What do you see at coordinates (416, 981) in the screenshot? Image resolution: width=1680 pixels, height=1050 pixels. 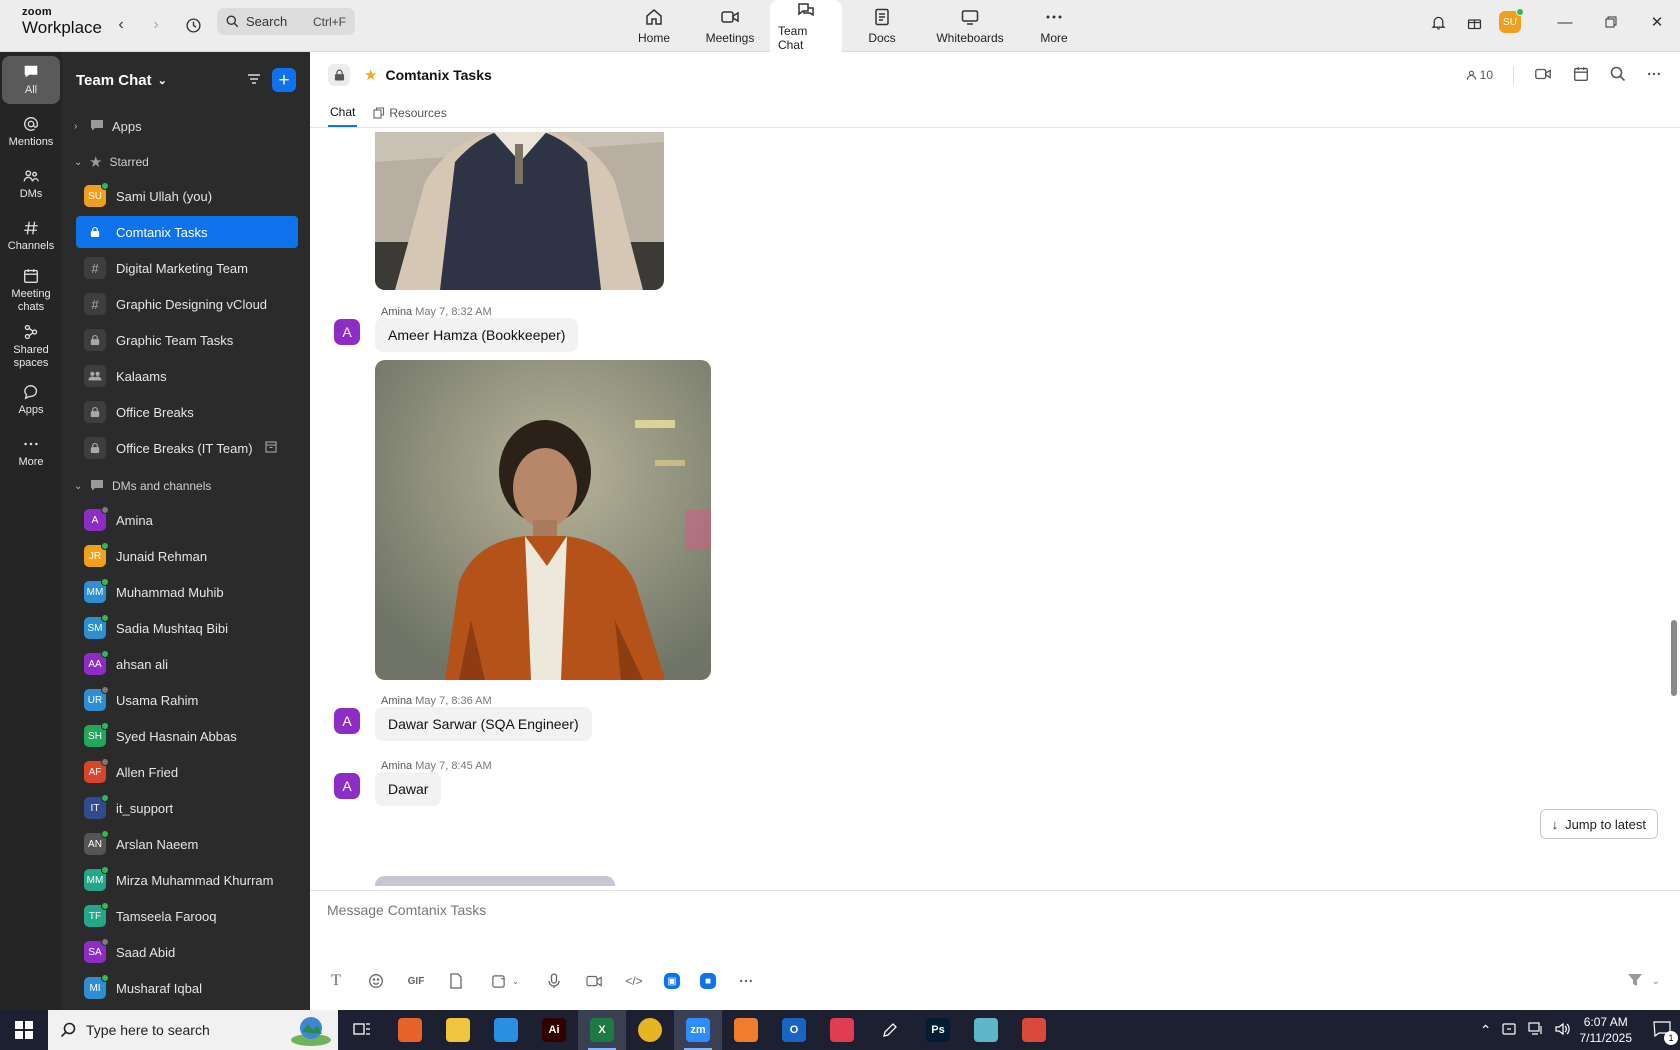 I see `gif-button: GIF` at bounding box center [416, 981].